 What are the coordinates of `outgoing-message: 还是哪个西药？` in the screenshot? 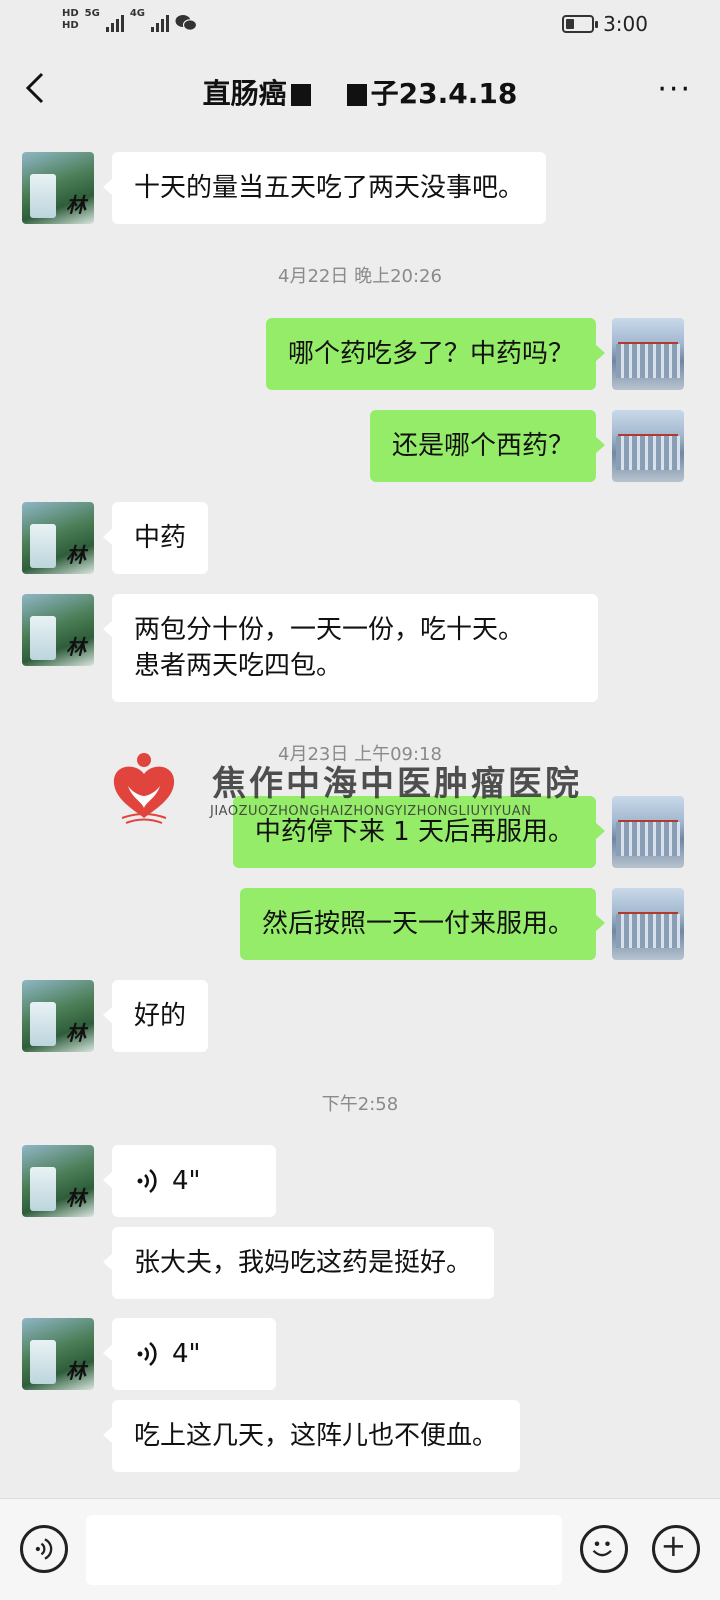 It's located at (487, 446).